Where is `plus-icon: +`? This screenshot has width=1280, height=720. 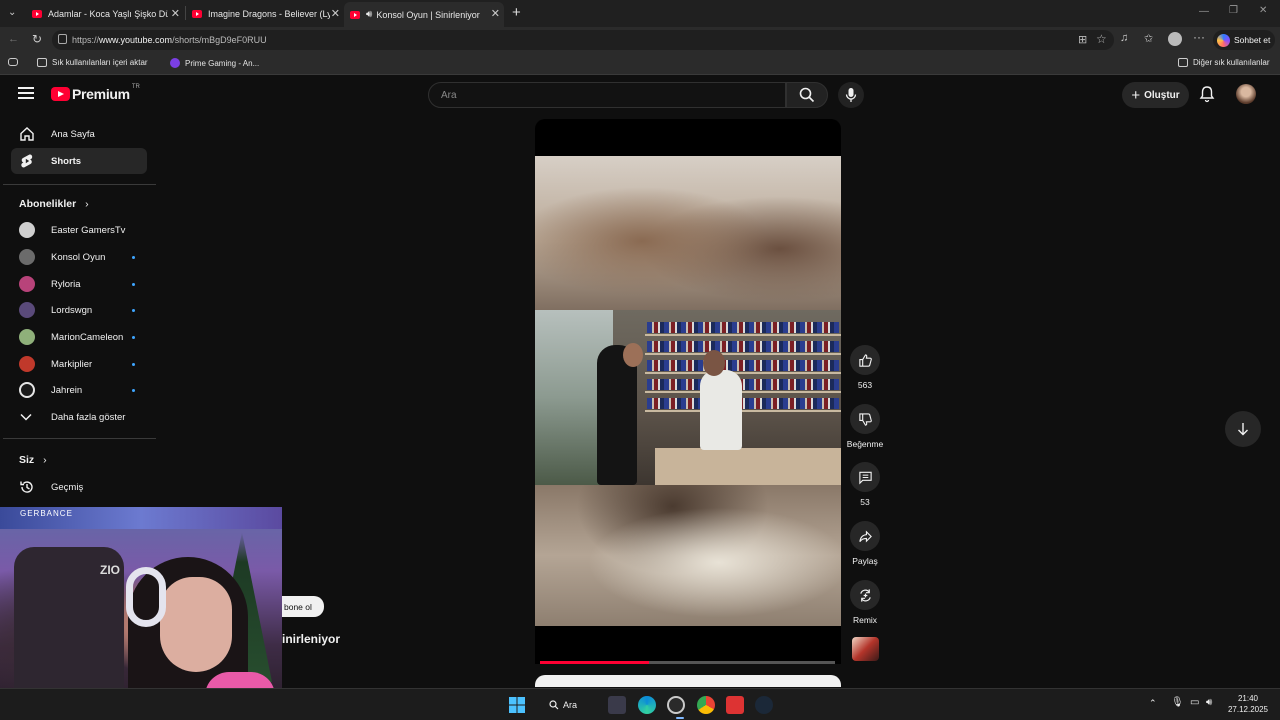
plus-icon: + is located at coordinates (1136, 95).